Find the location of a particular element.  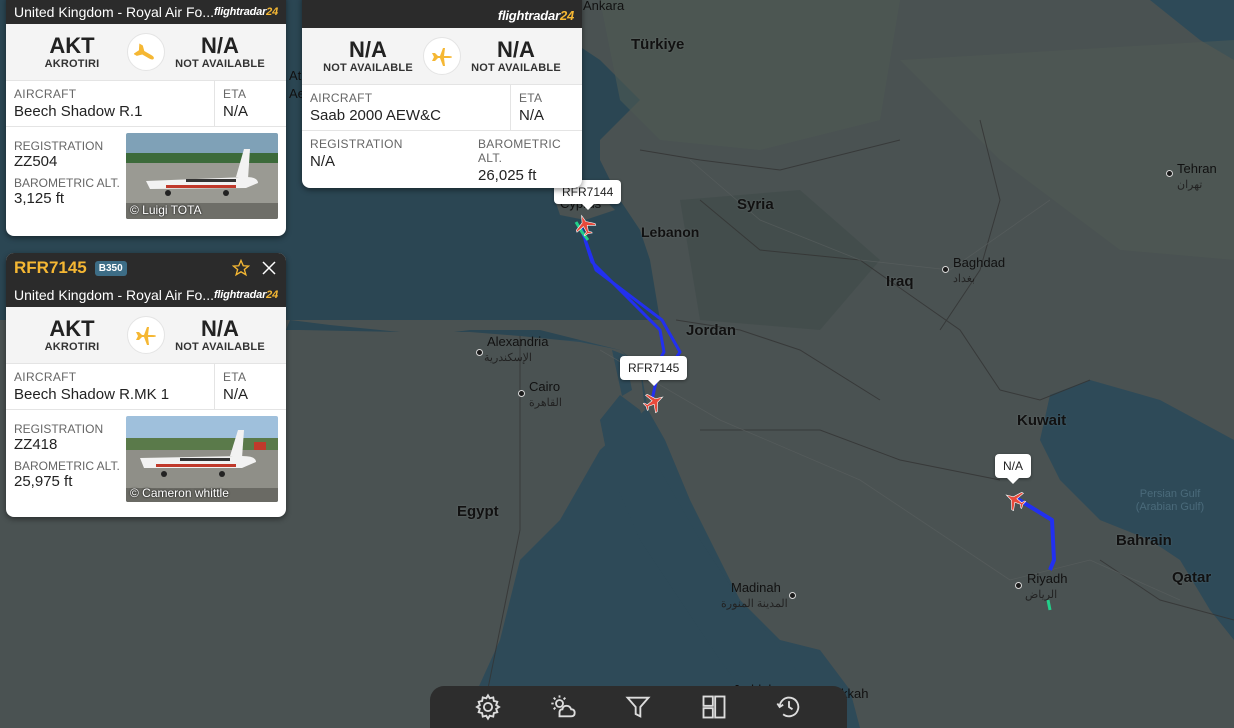

city-dot-baghdad is located at coordinates (945, 269).